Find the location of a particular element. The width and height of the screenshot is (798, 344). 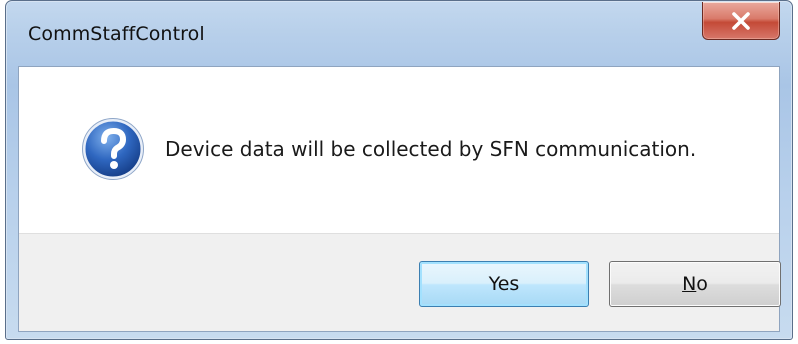

close-icon is located at coordinates (741, 20).